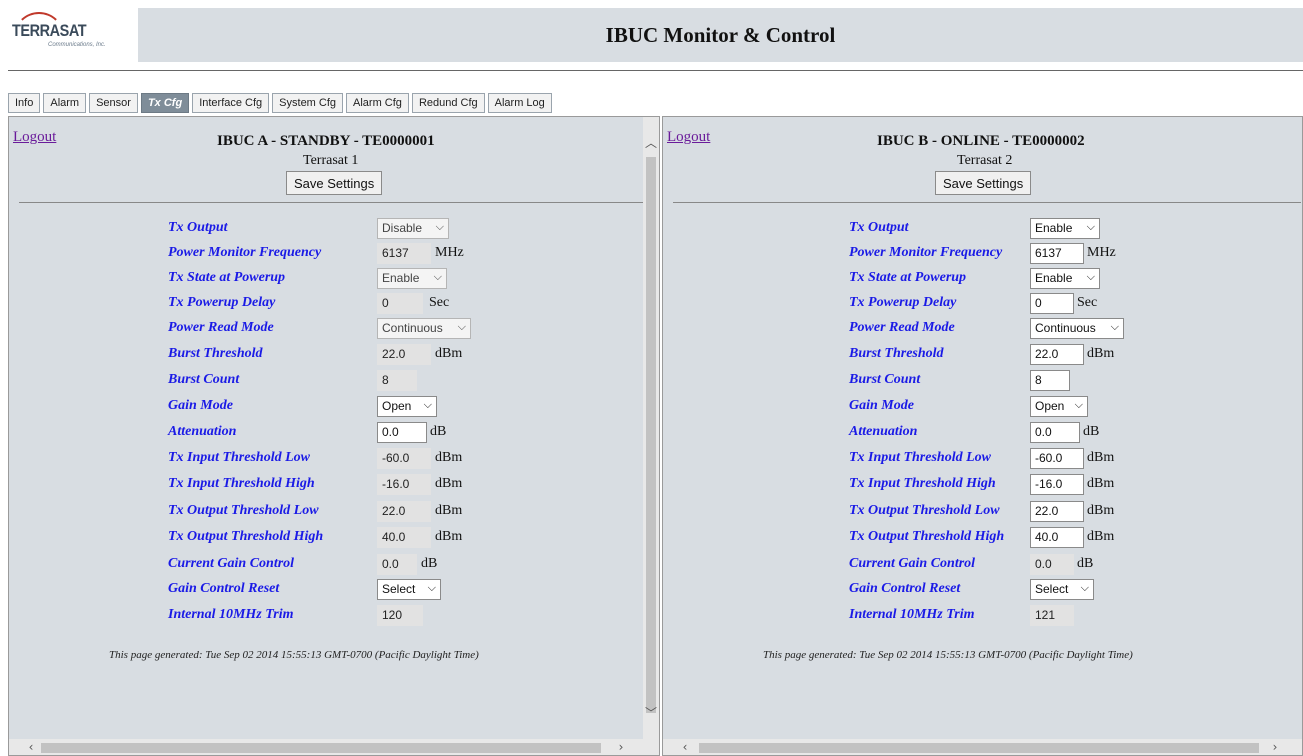 Image resolution: width=1303 pixels, height=756 pixels. What do you see at coordinates (978, 254) in the screenshot?
I see `row-power-monitor-frequency: Power Monitor Frequency 6137 MHz` at bounding box center [978, 254].